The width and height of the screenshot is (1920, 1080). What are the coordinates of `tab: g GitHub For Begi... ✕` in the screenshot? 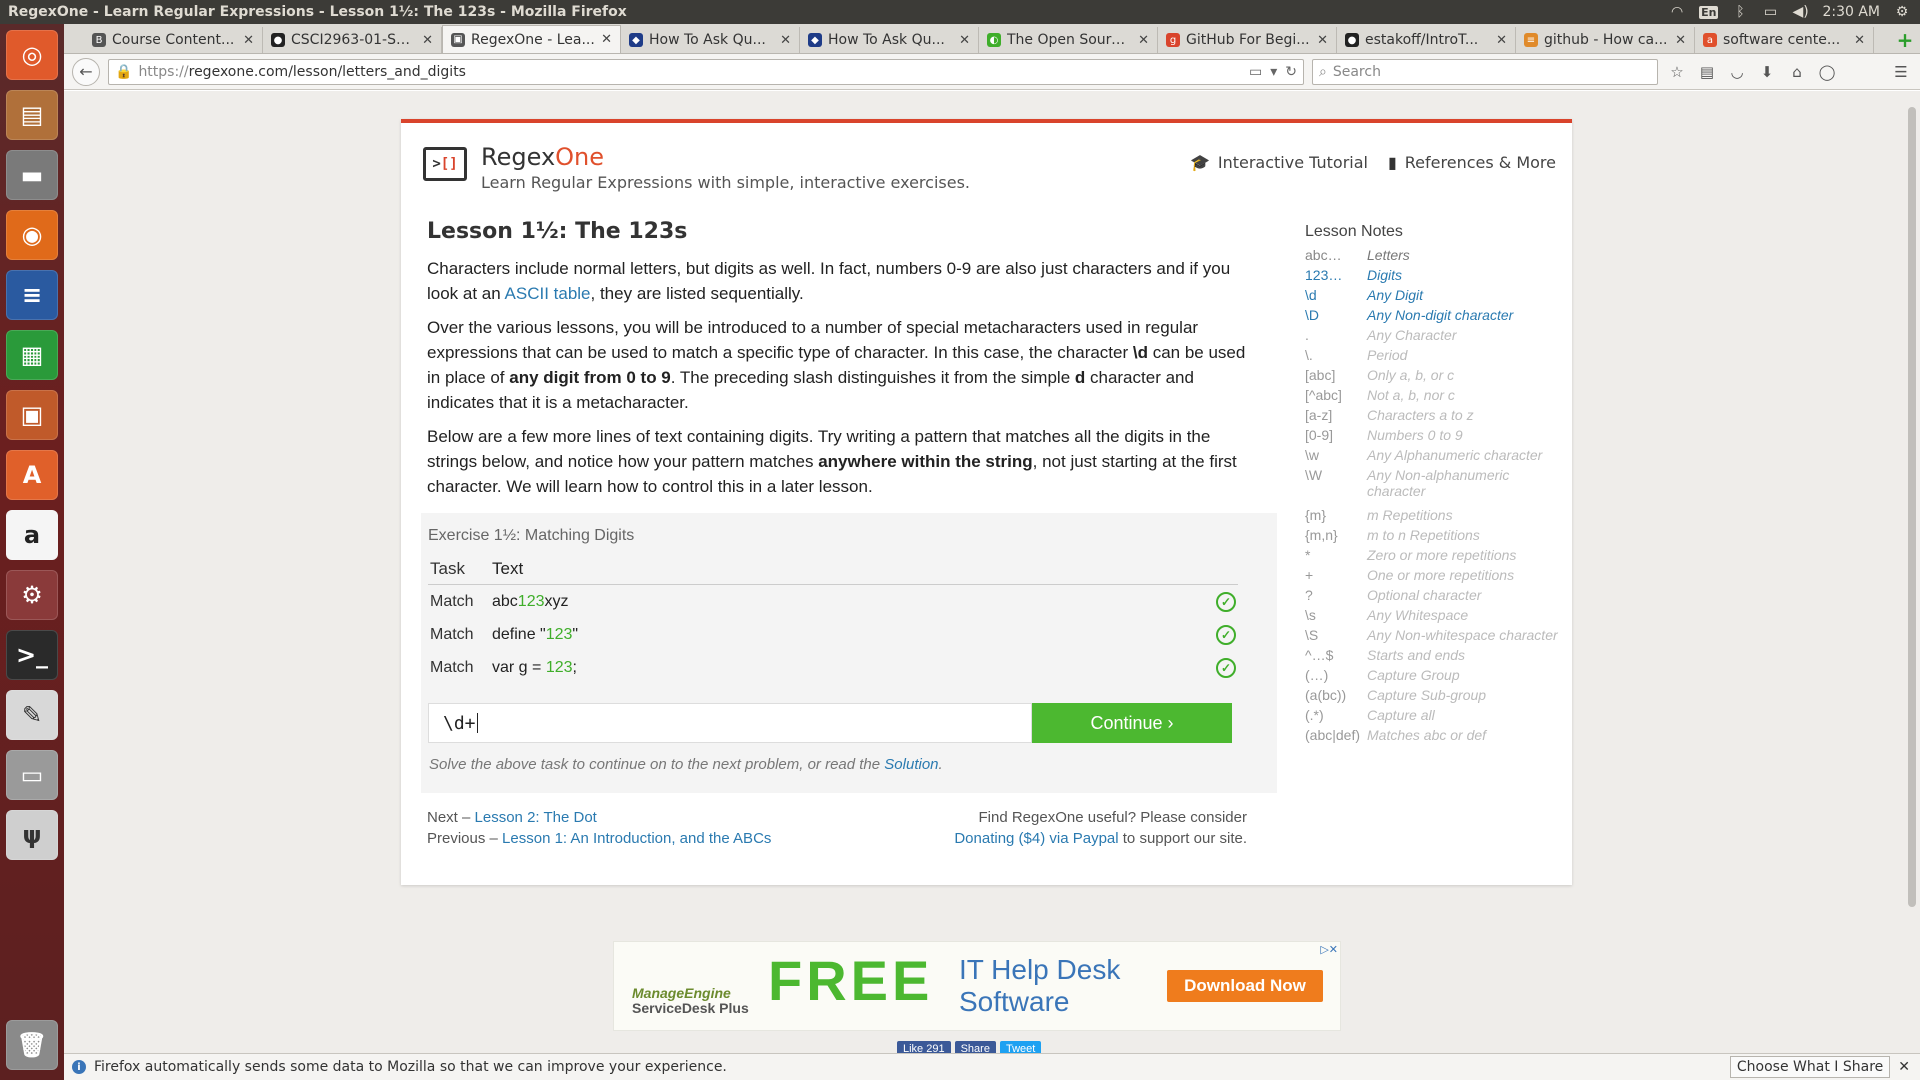 It's located at (1247, 40).